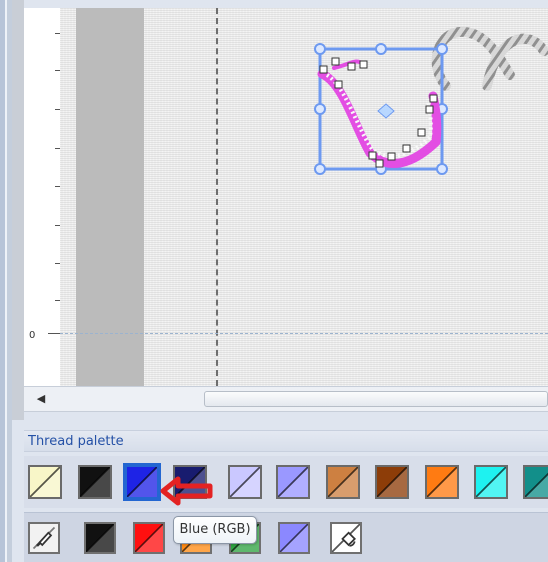  Describe the element at coordinates (491, 482) in the screenshot. I see `cyan-thread` at that location.